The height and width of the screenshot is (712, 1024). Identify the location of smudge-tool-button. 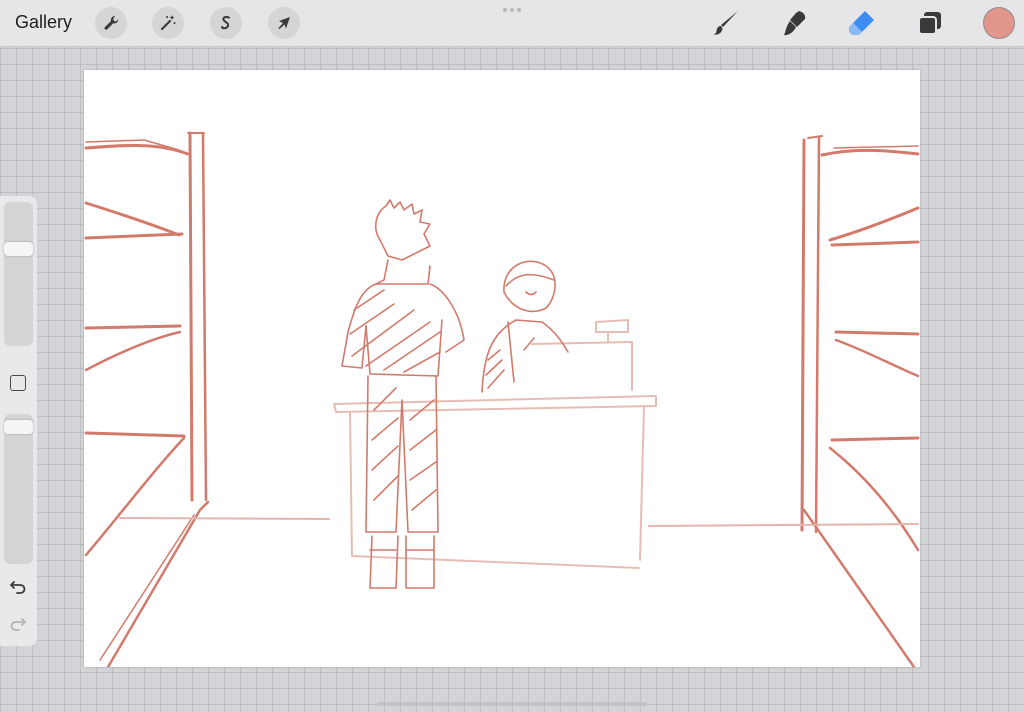
(794, 23).